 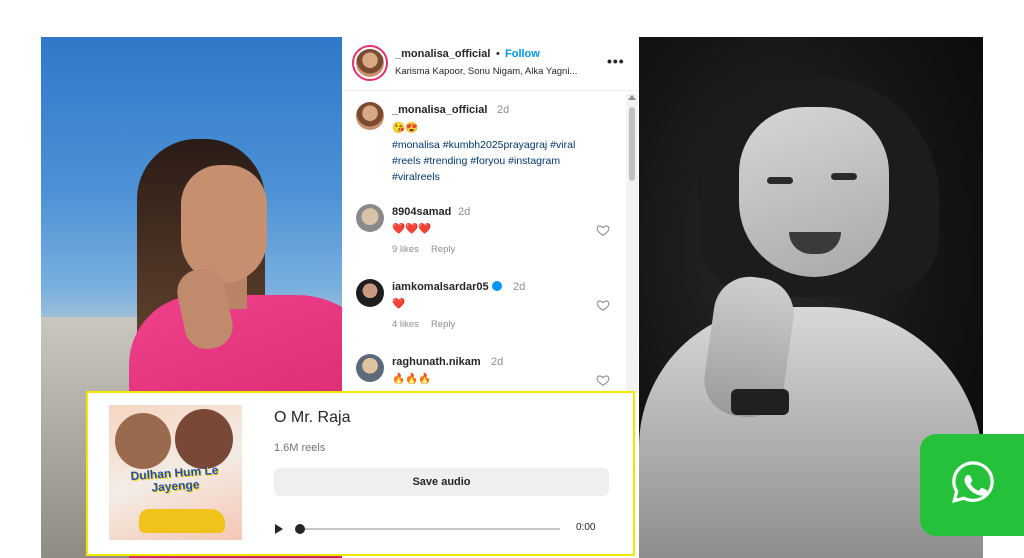 What do you see at coordinates (182, 521) in the screenshot?
I see `album-car` at bounding box center [182, 521].